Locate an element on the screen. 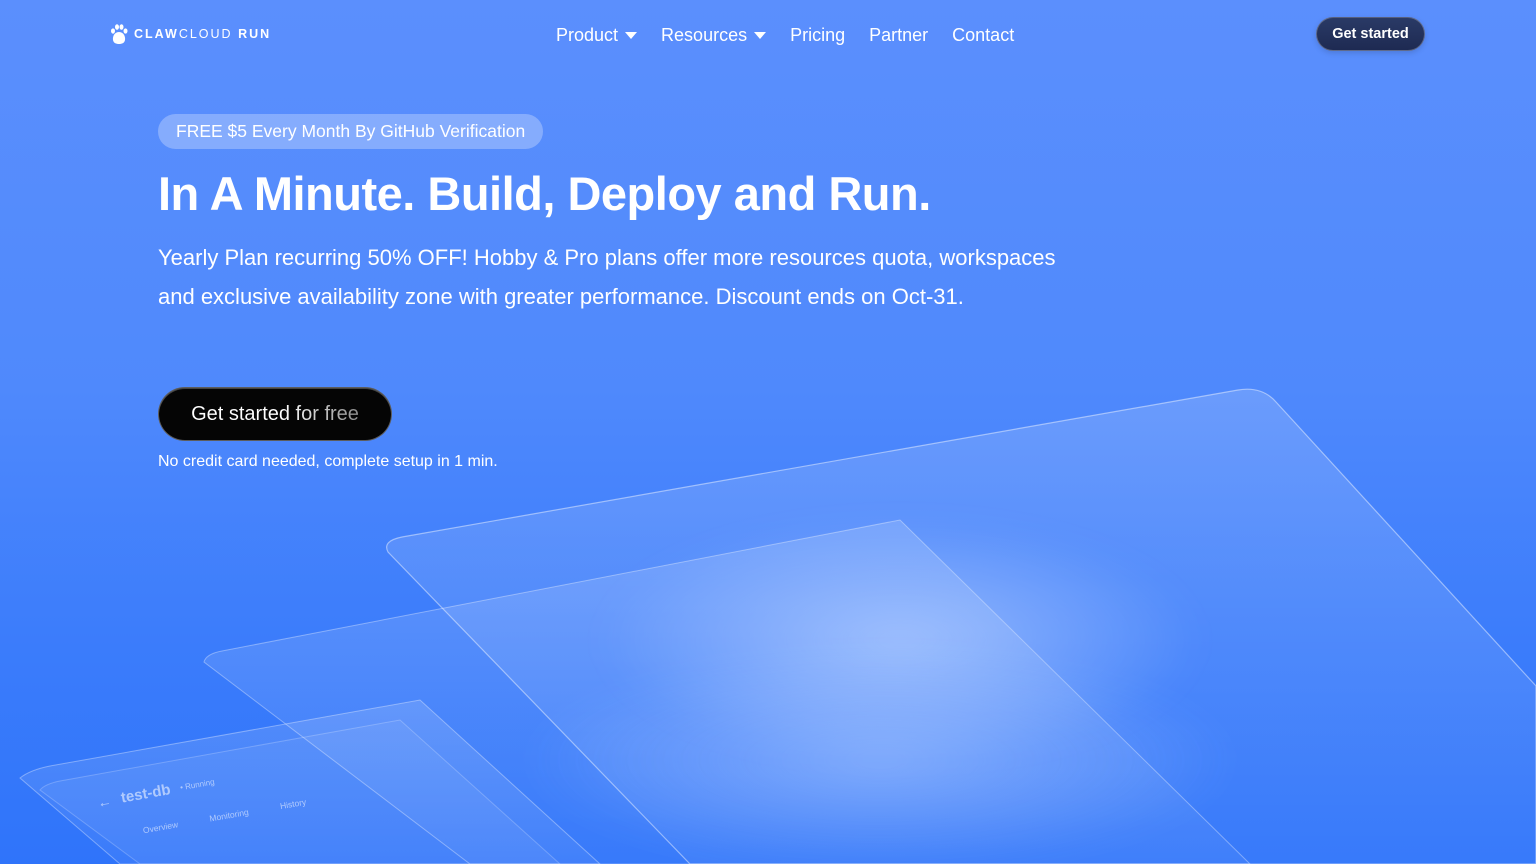 This screenshot has width=1536, height=864. logo-brand-light: CLOUD is located at coordinates (205, 34).